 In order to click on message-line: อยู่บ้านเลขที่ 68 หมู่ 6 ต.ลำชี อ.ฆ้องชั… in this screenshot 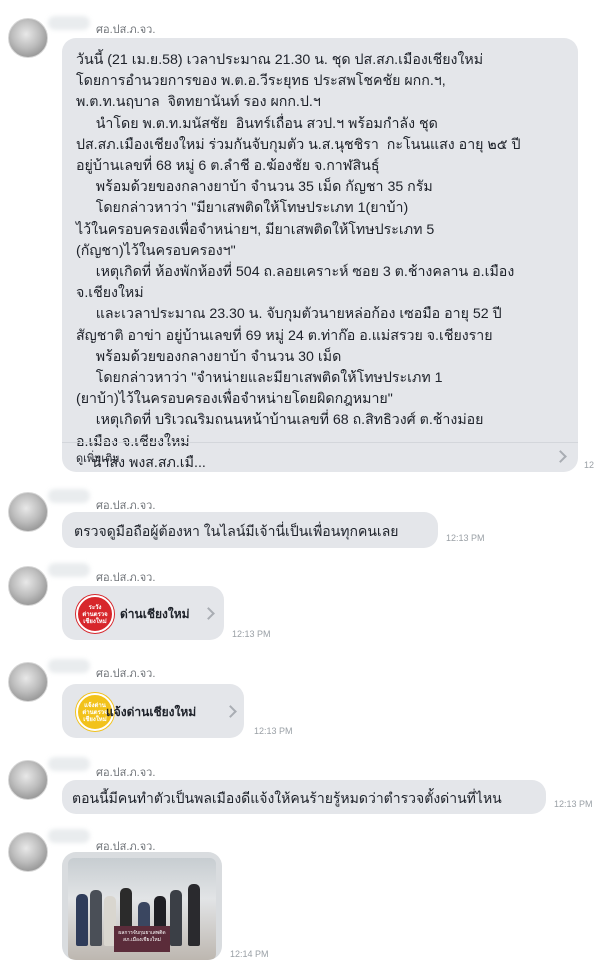, I will do `click(228, 166)`.